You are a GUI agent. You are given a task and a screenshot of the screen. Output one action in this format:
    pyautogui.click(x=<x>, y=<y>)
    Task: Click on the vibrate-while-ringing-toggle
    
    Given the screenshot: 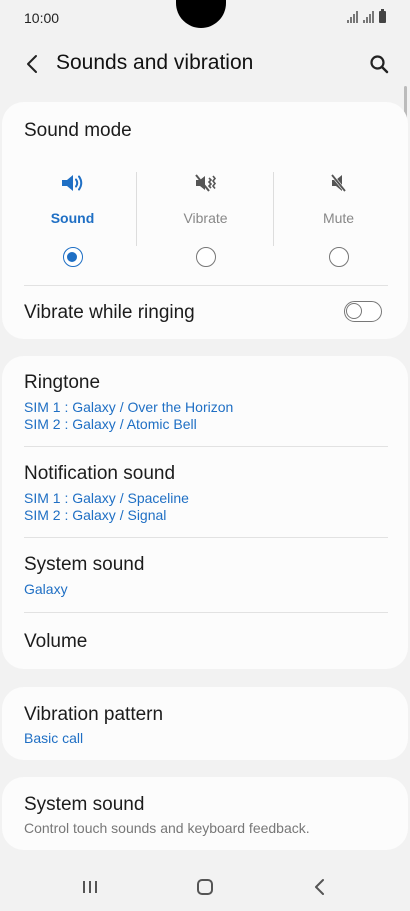 What is the action you would take?
    pyautogui.click(x=363, y=311)
    